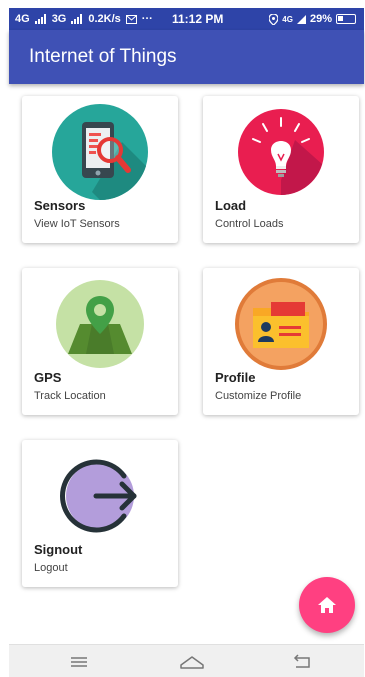  Describe the element at coordinates (320, 19) in the screenshot. I see `battery-percent: 29%` at that location.